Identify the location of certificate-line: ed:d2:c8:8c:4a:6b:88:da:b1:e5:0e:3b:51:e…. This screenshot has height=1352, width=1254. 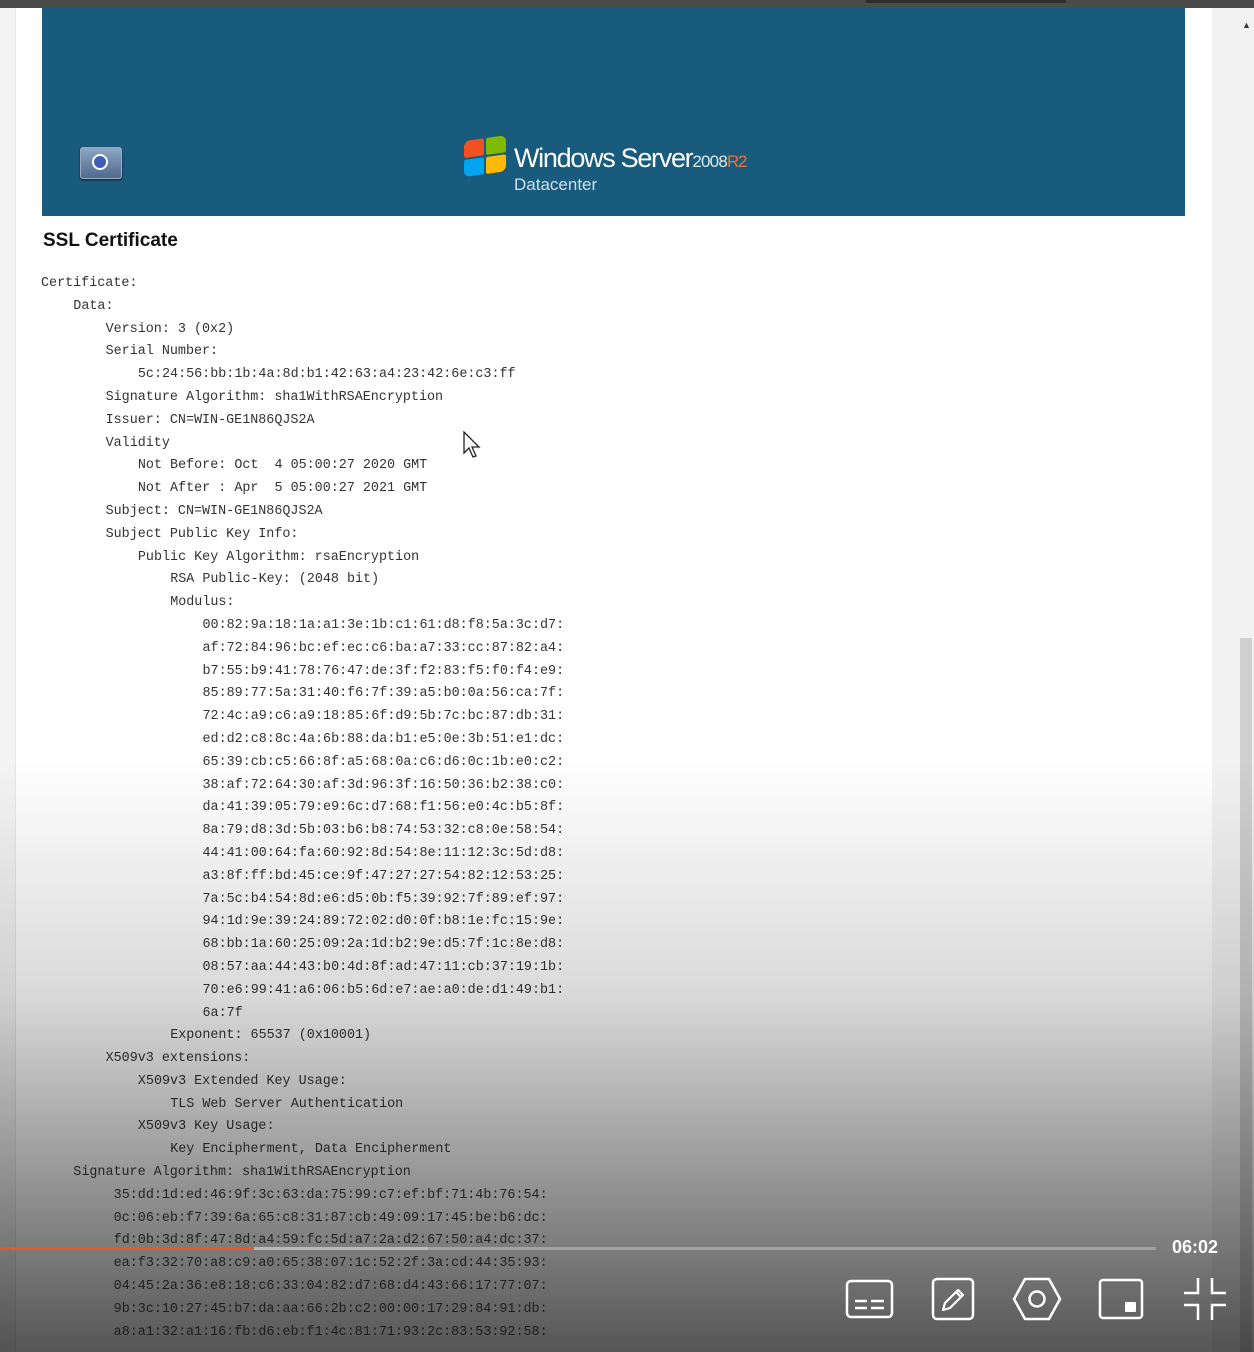
(383, 739).